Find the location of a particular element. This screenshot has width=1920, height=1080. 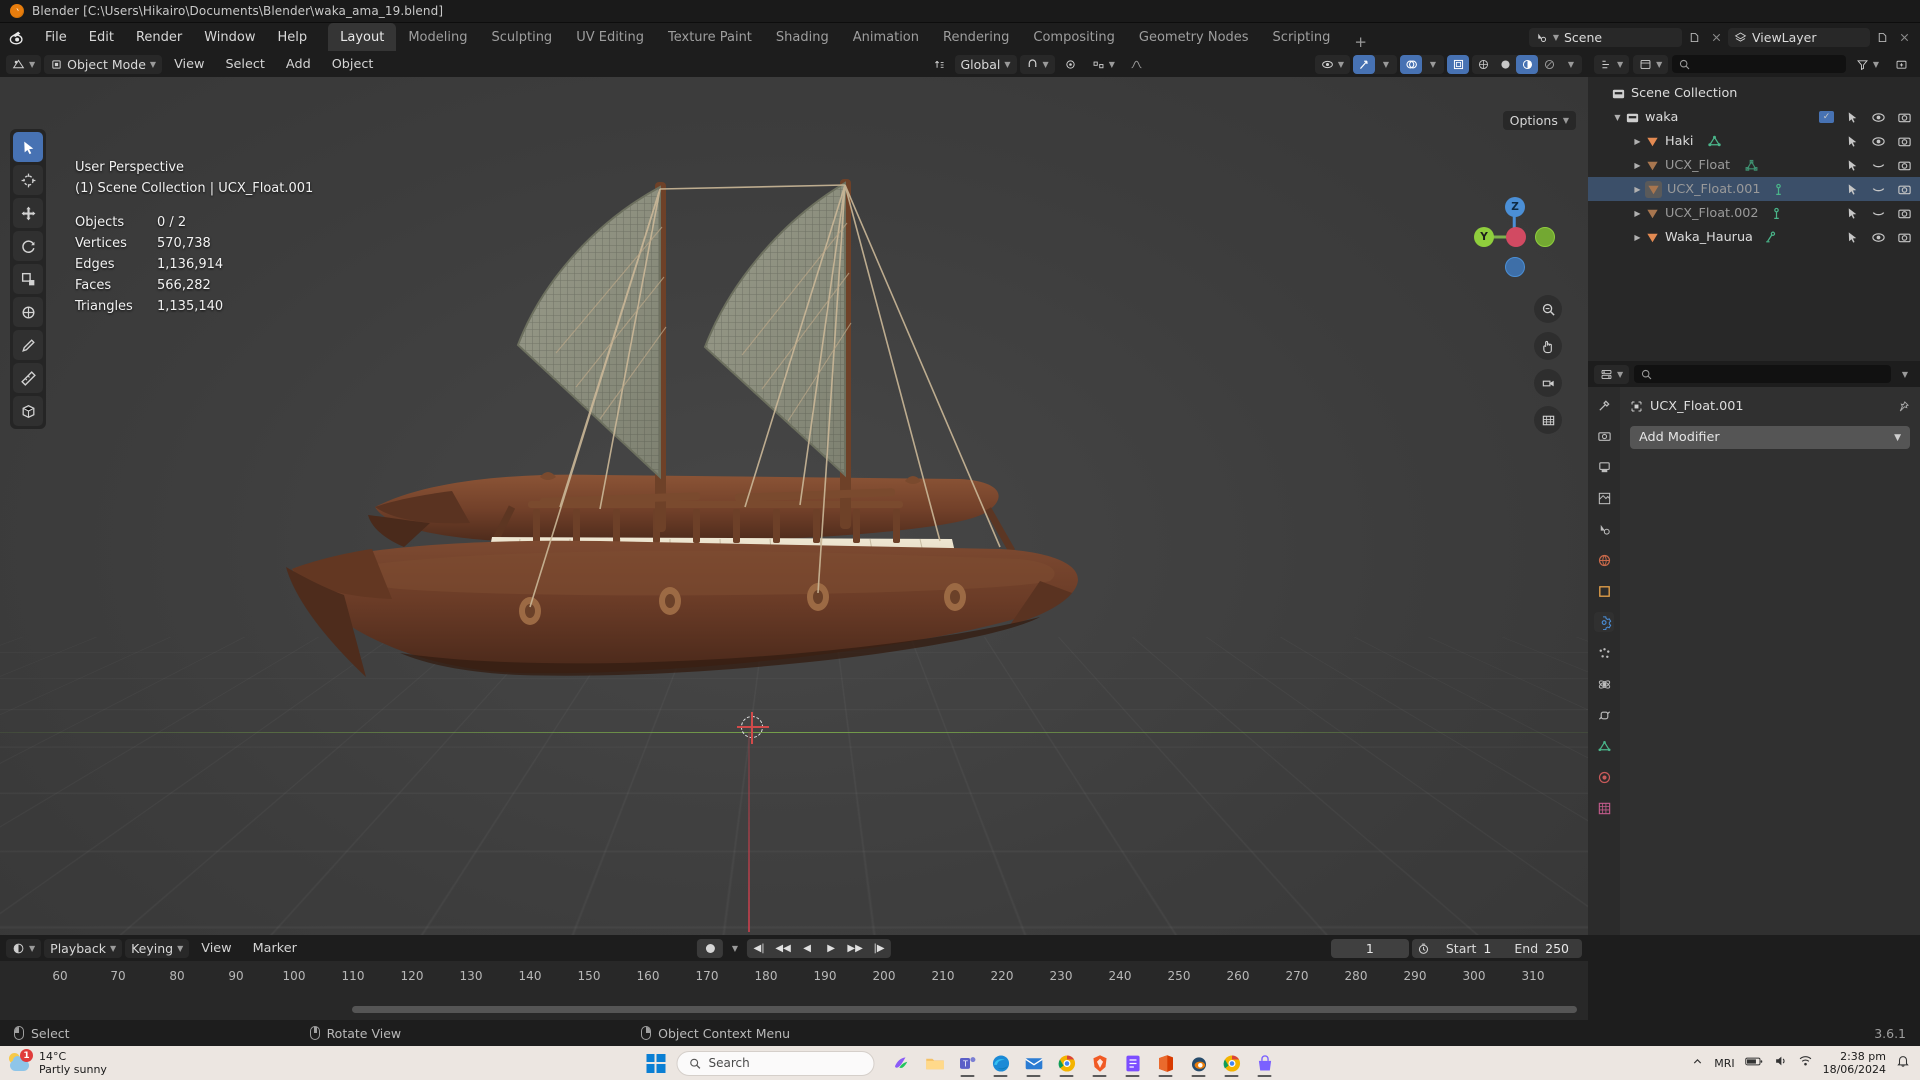

tab-material is located at coordinates (1604, 777).